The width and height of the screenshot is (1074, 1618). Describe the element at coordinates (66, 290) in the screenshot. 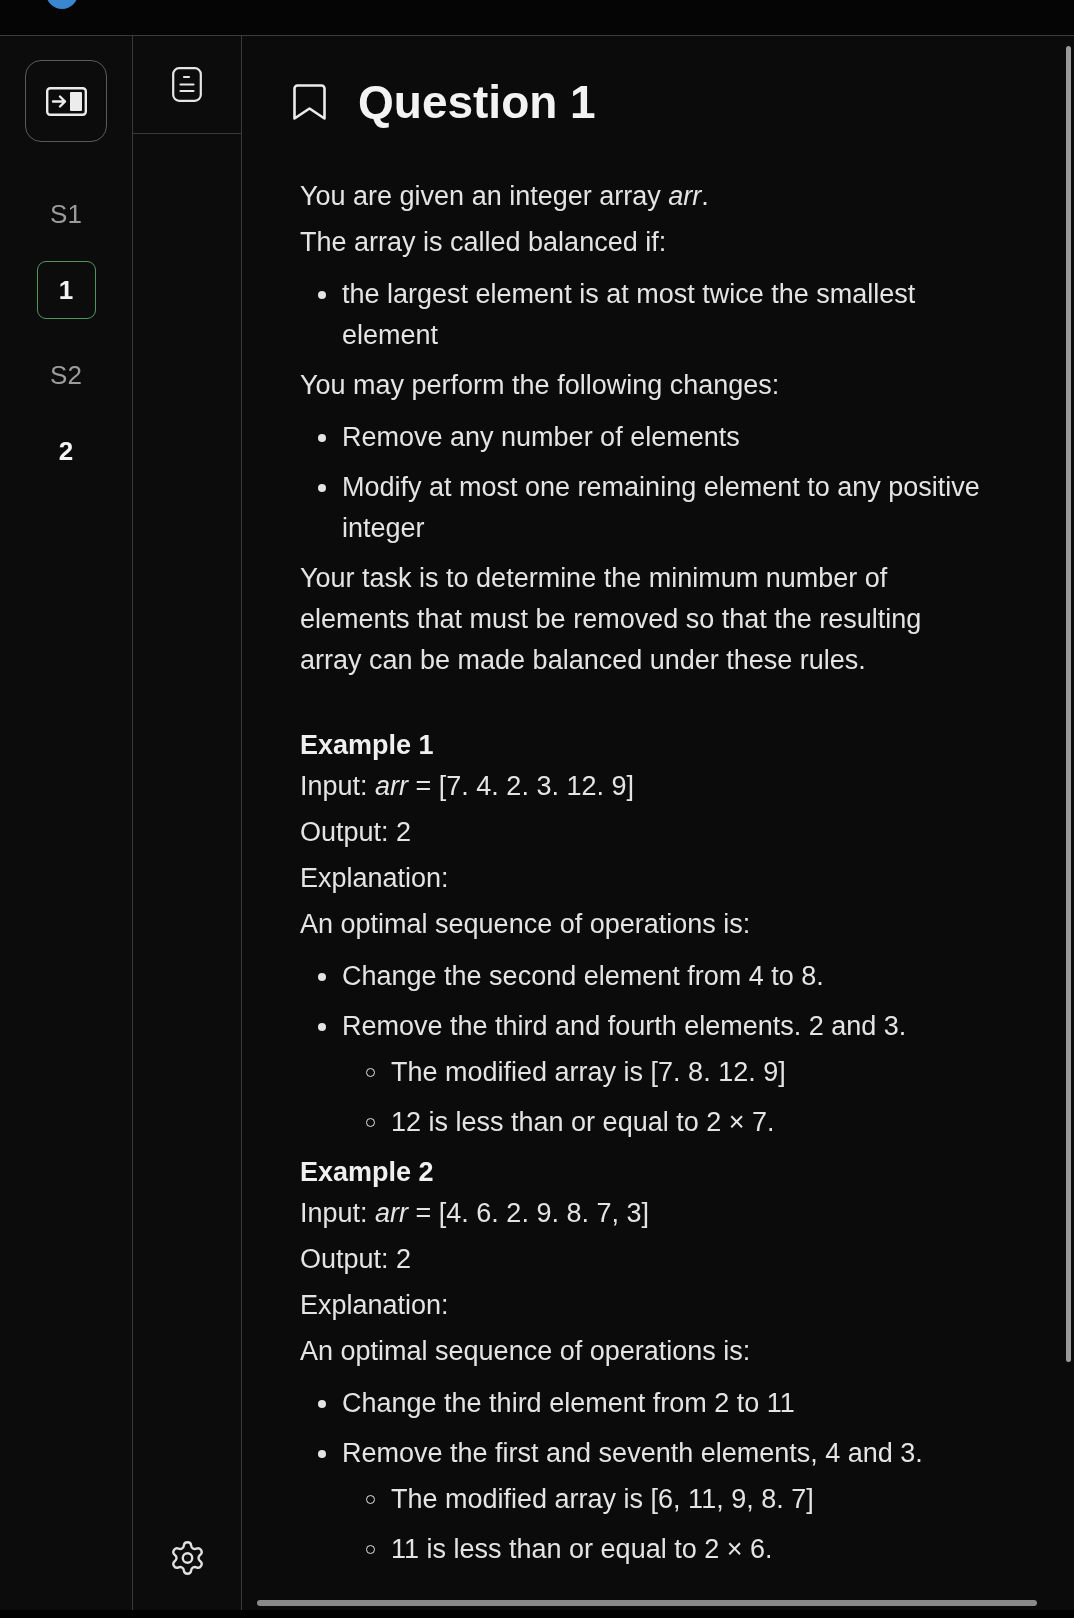

I see `question-number-button: 1` at that location.